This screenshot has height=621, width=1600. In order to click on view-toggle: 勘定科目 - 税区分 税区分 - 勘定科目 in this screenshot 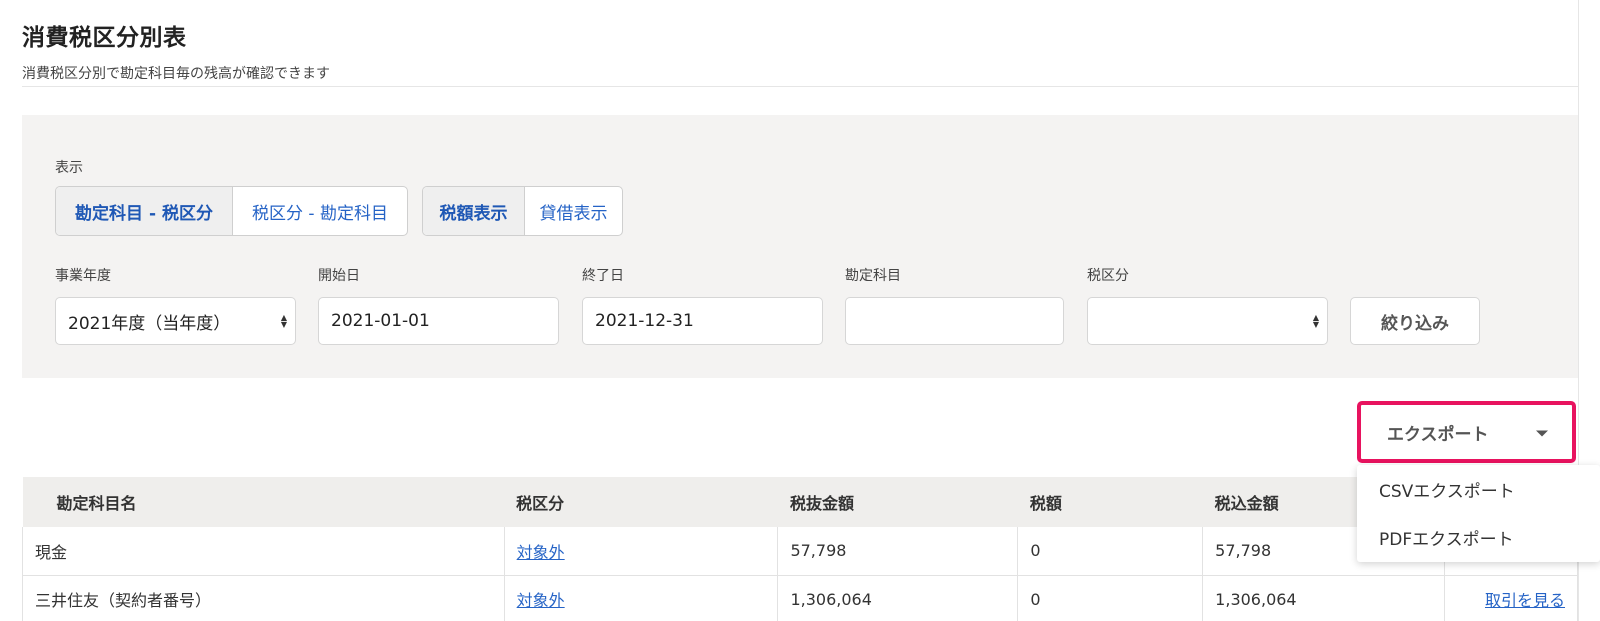, I will do `click(231, 211)`.